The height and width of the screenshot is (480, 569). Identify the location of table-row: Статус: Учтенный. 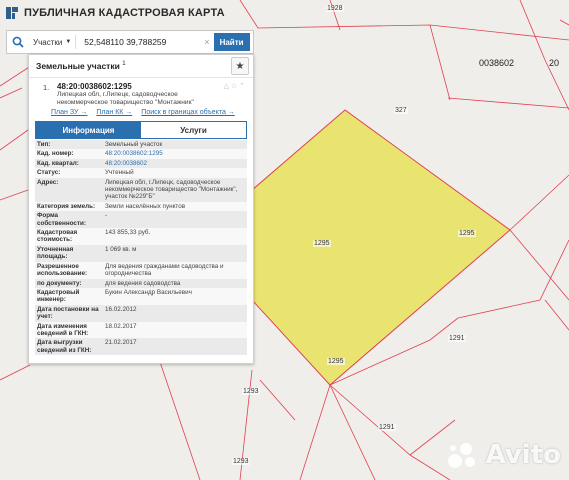
(141, 173).